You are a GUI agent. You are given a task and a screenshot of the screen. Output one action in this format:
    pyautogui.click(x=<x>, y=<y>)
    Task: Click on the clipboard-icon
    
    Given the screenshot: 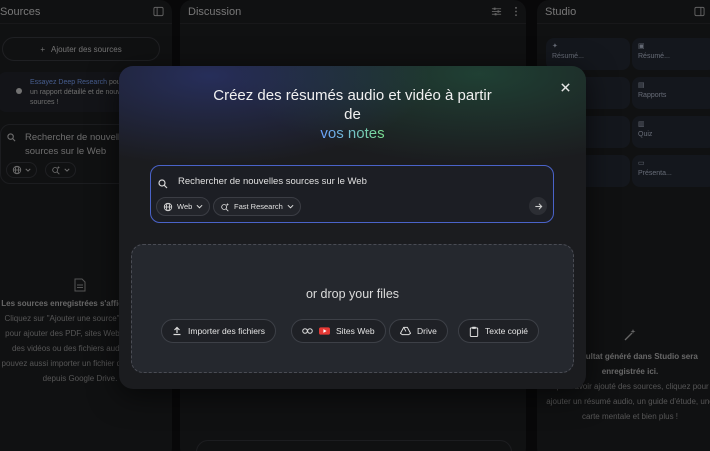 What is the action you would take?
    pyautogui.click(x=474, y=331)
    